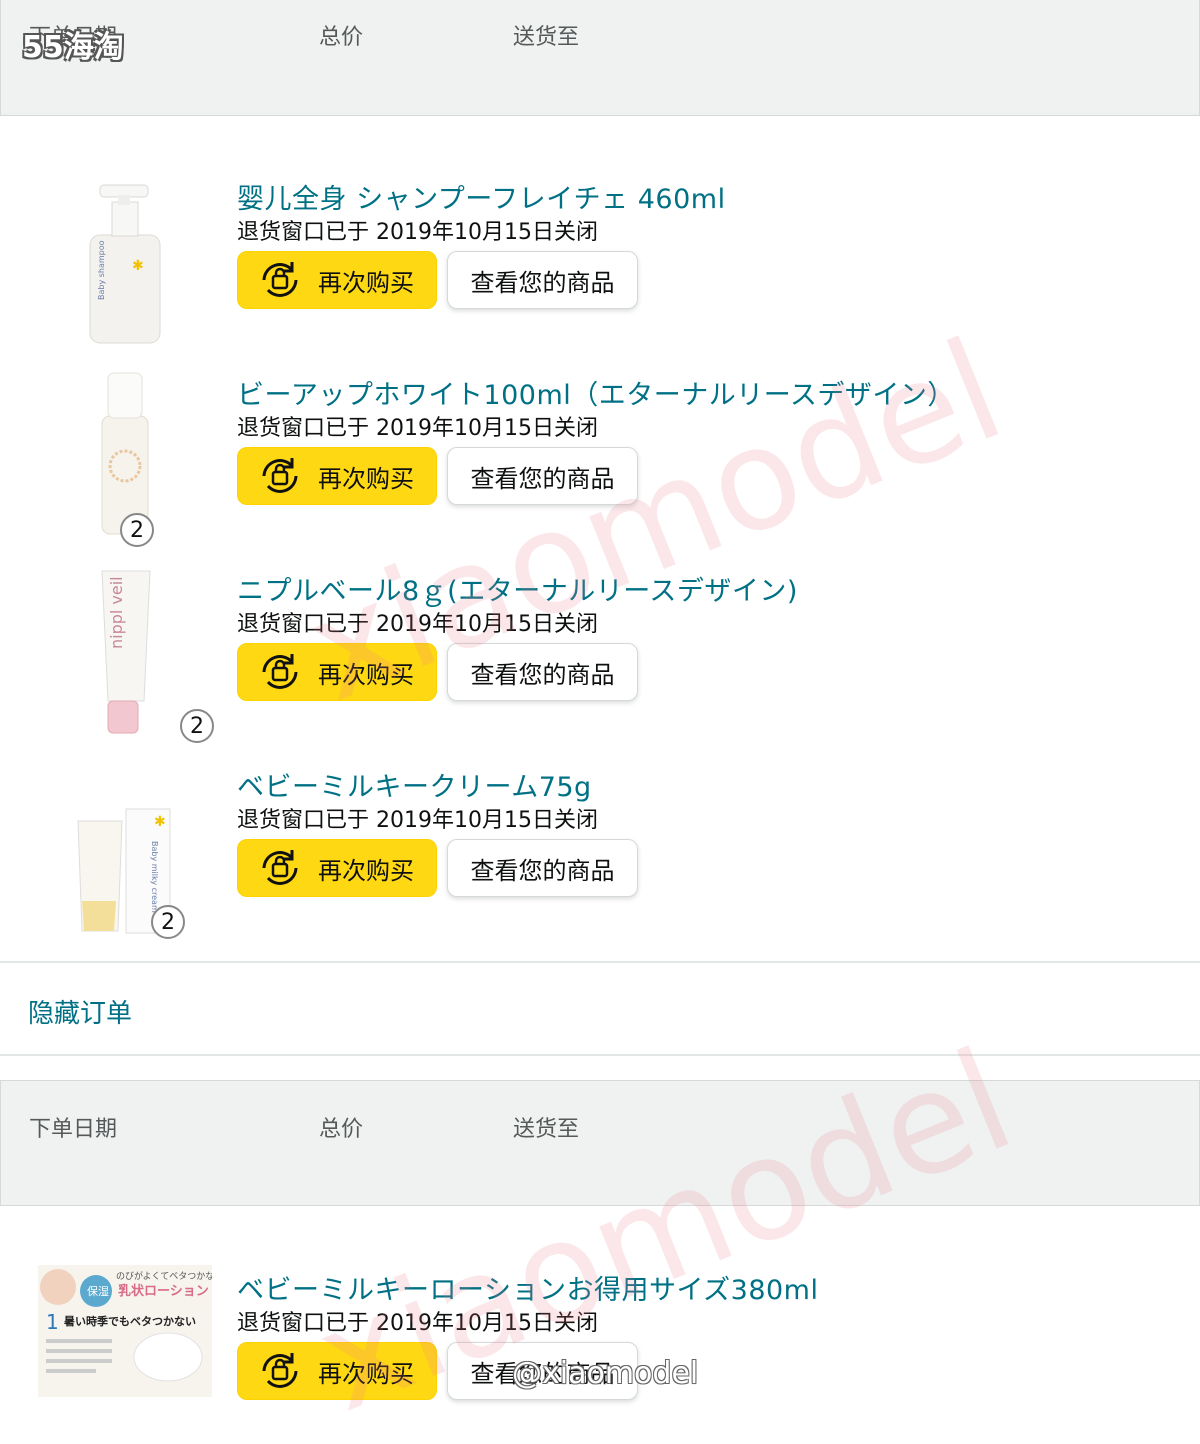  What do you see at coordinates (605, 1373) in the screenshot?
I see `credit-watermark: @xiaomodel` at bounding box center [605, 1373].